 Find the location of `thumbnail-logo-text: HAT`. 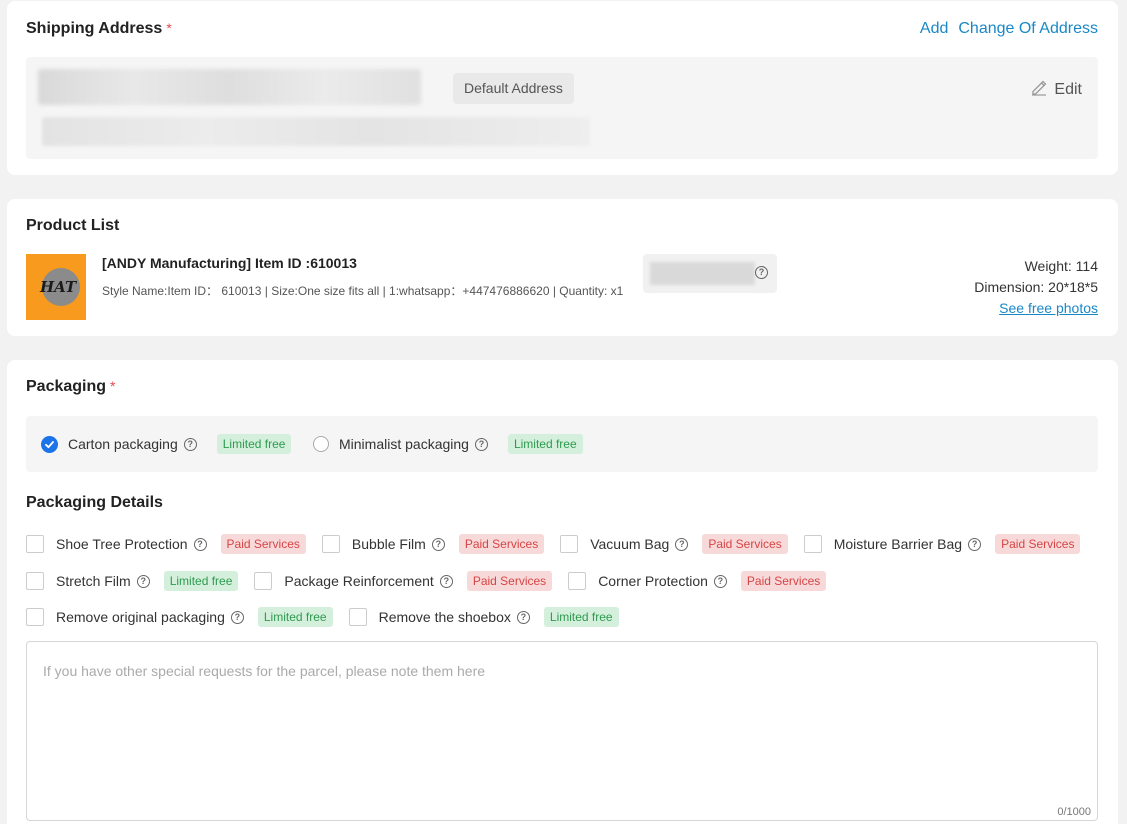

thumbnail-logo-text: HAT is located at coordinates (58, 287).